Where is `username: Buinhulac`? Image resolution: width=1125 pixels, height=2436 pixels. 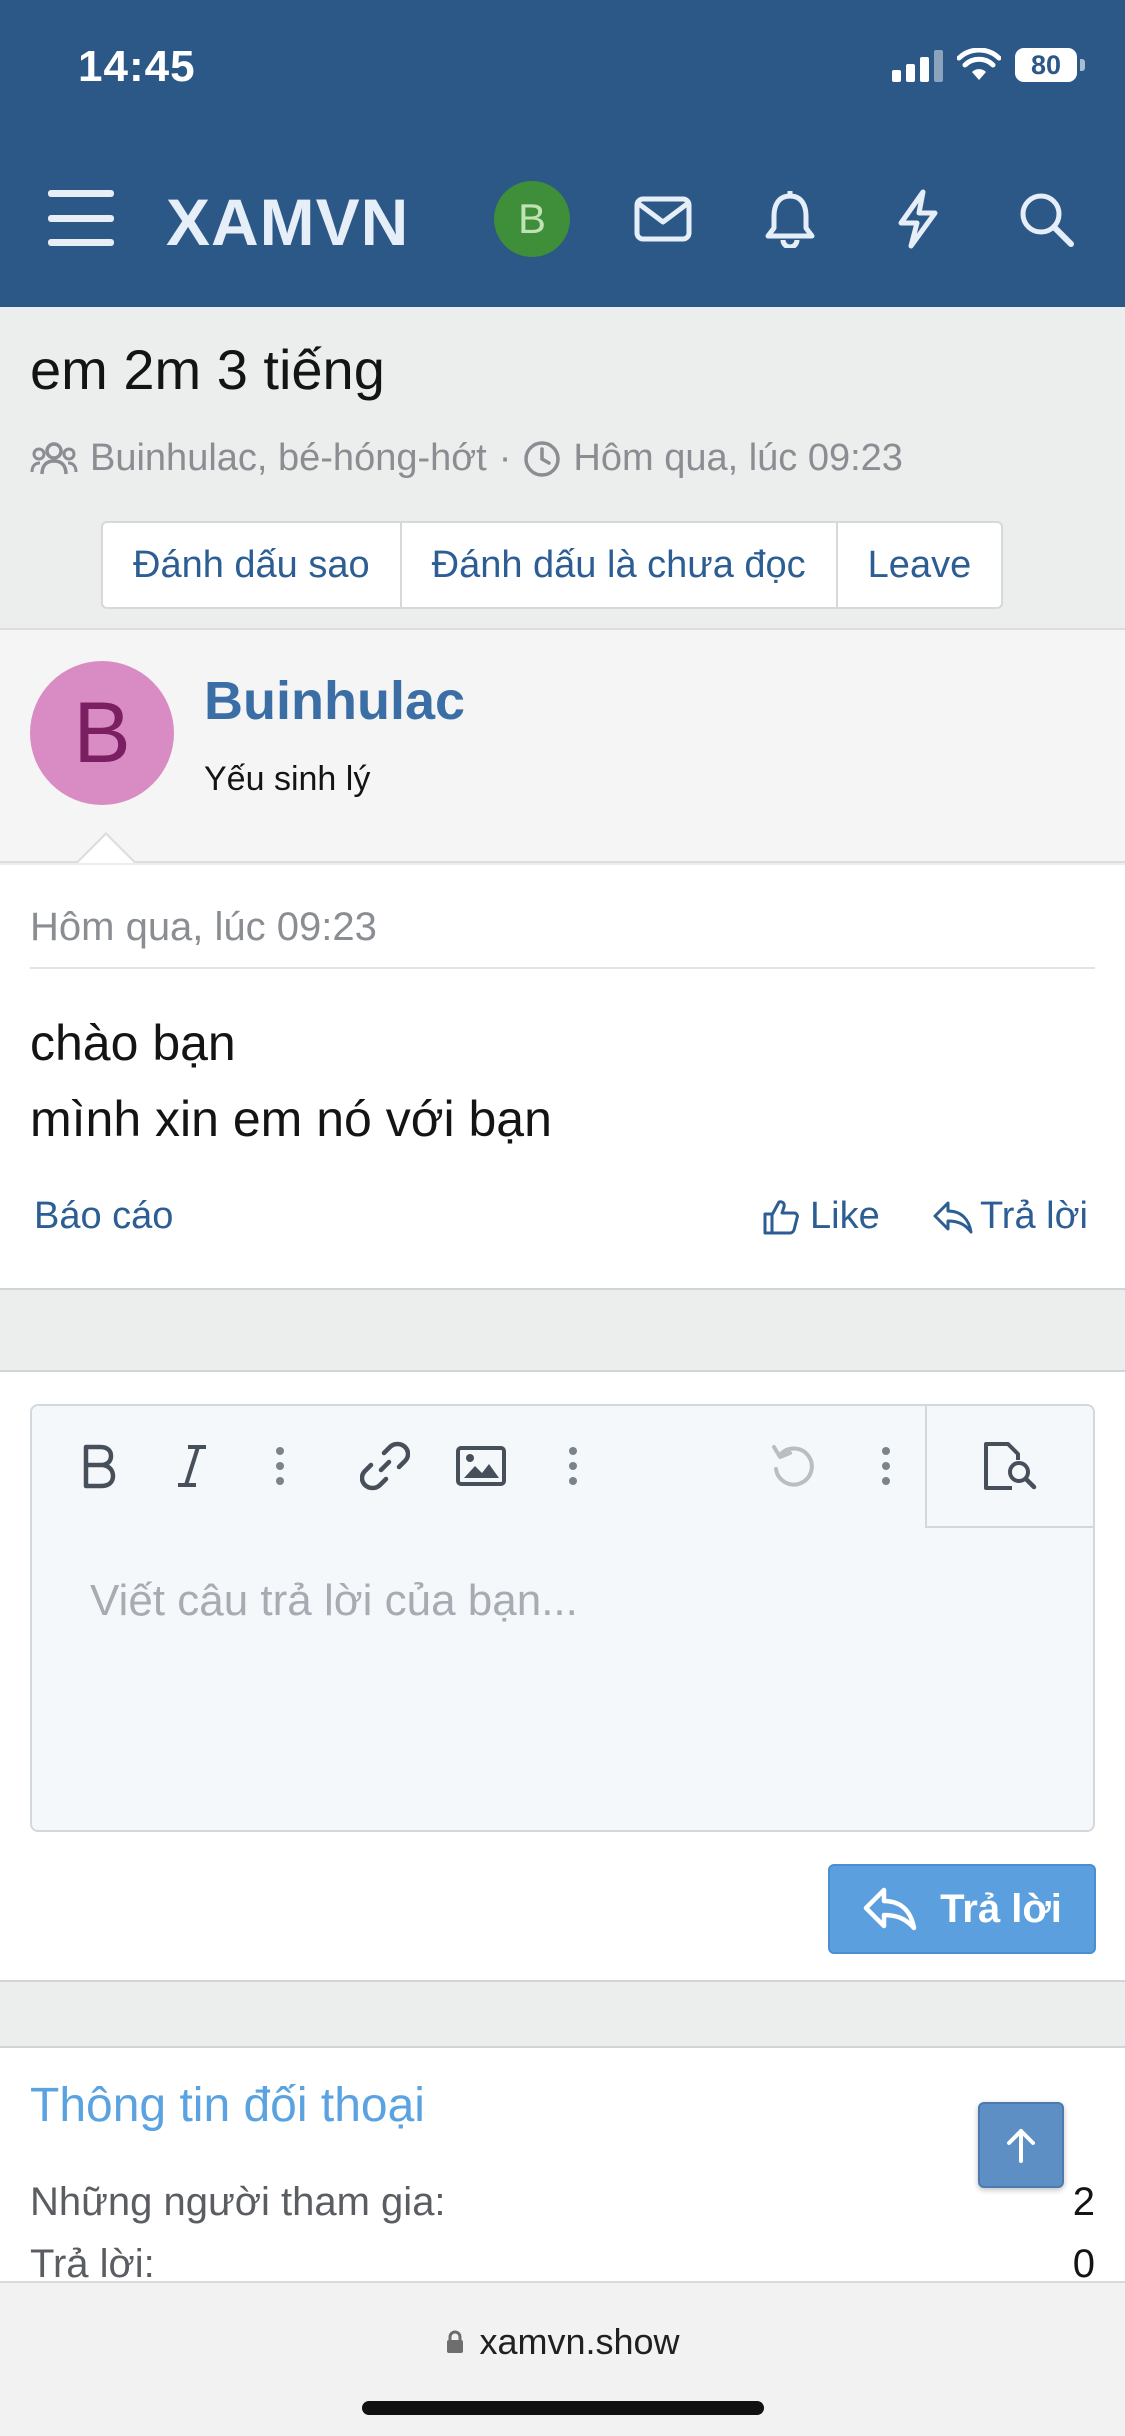 username: Buinhulac is located at coordinates (334, 701).